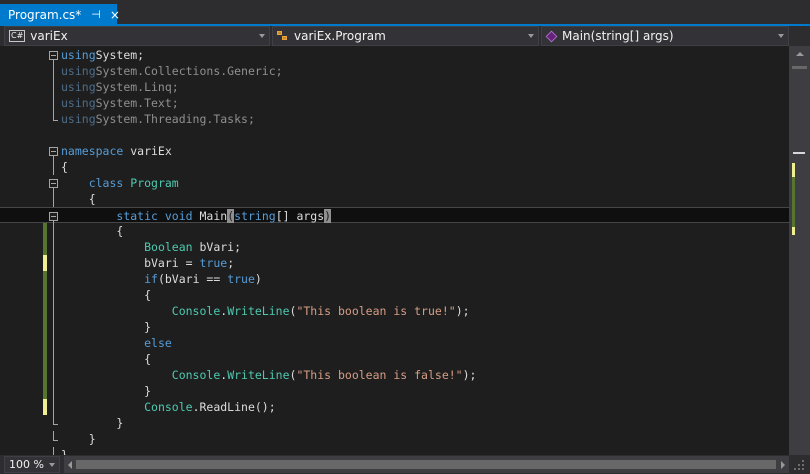 The width and height of the screenshot is (810, 474). What do you see at coordinates (394, 407) in the screenshot?
I see `code-line: Console.ReadLine();` at bounding box center [394, 407].